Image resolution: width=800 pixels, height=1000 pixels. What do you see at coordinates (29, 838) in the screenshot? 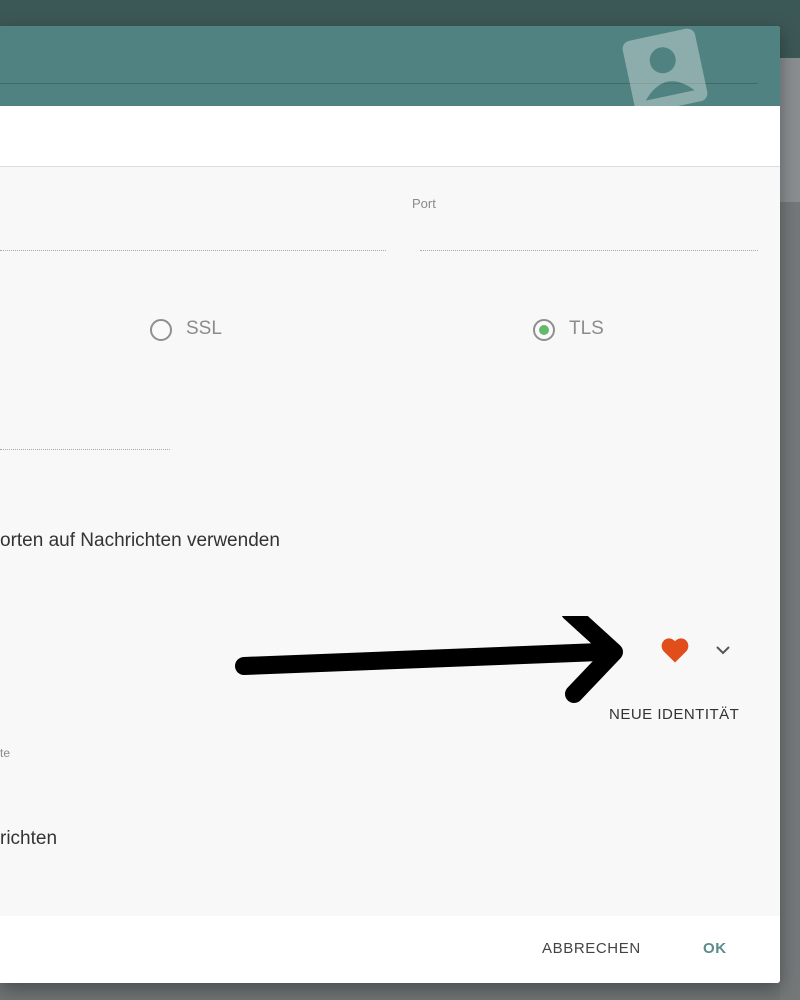
I see `messages-option-text: richten` at bounding box center [29, 838].